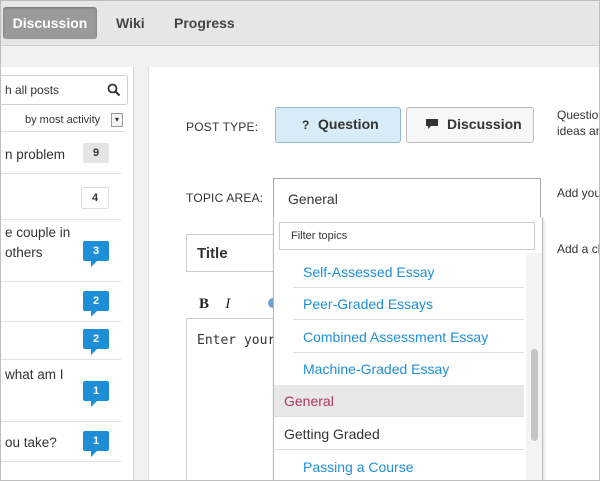 This screenshot has height=481, width=600. Describe the element at coordinates (300, 23) in the screenshot. I see `course-nav: Discussion Wiki Progress` at that location.